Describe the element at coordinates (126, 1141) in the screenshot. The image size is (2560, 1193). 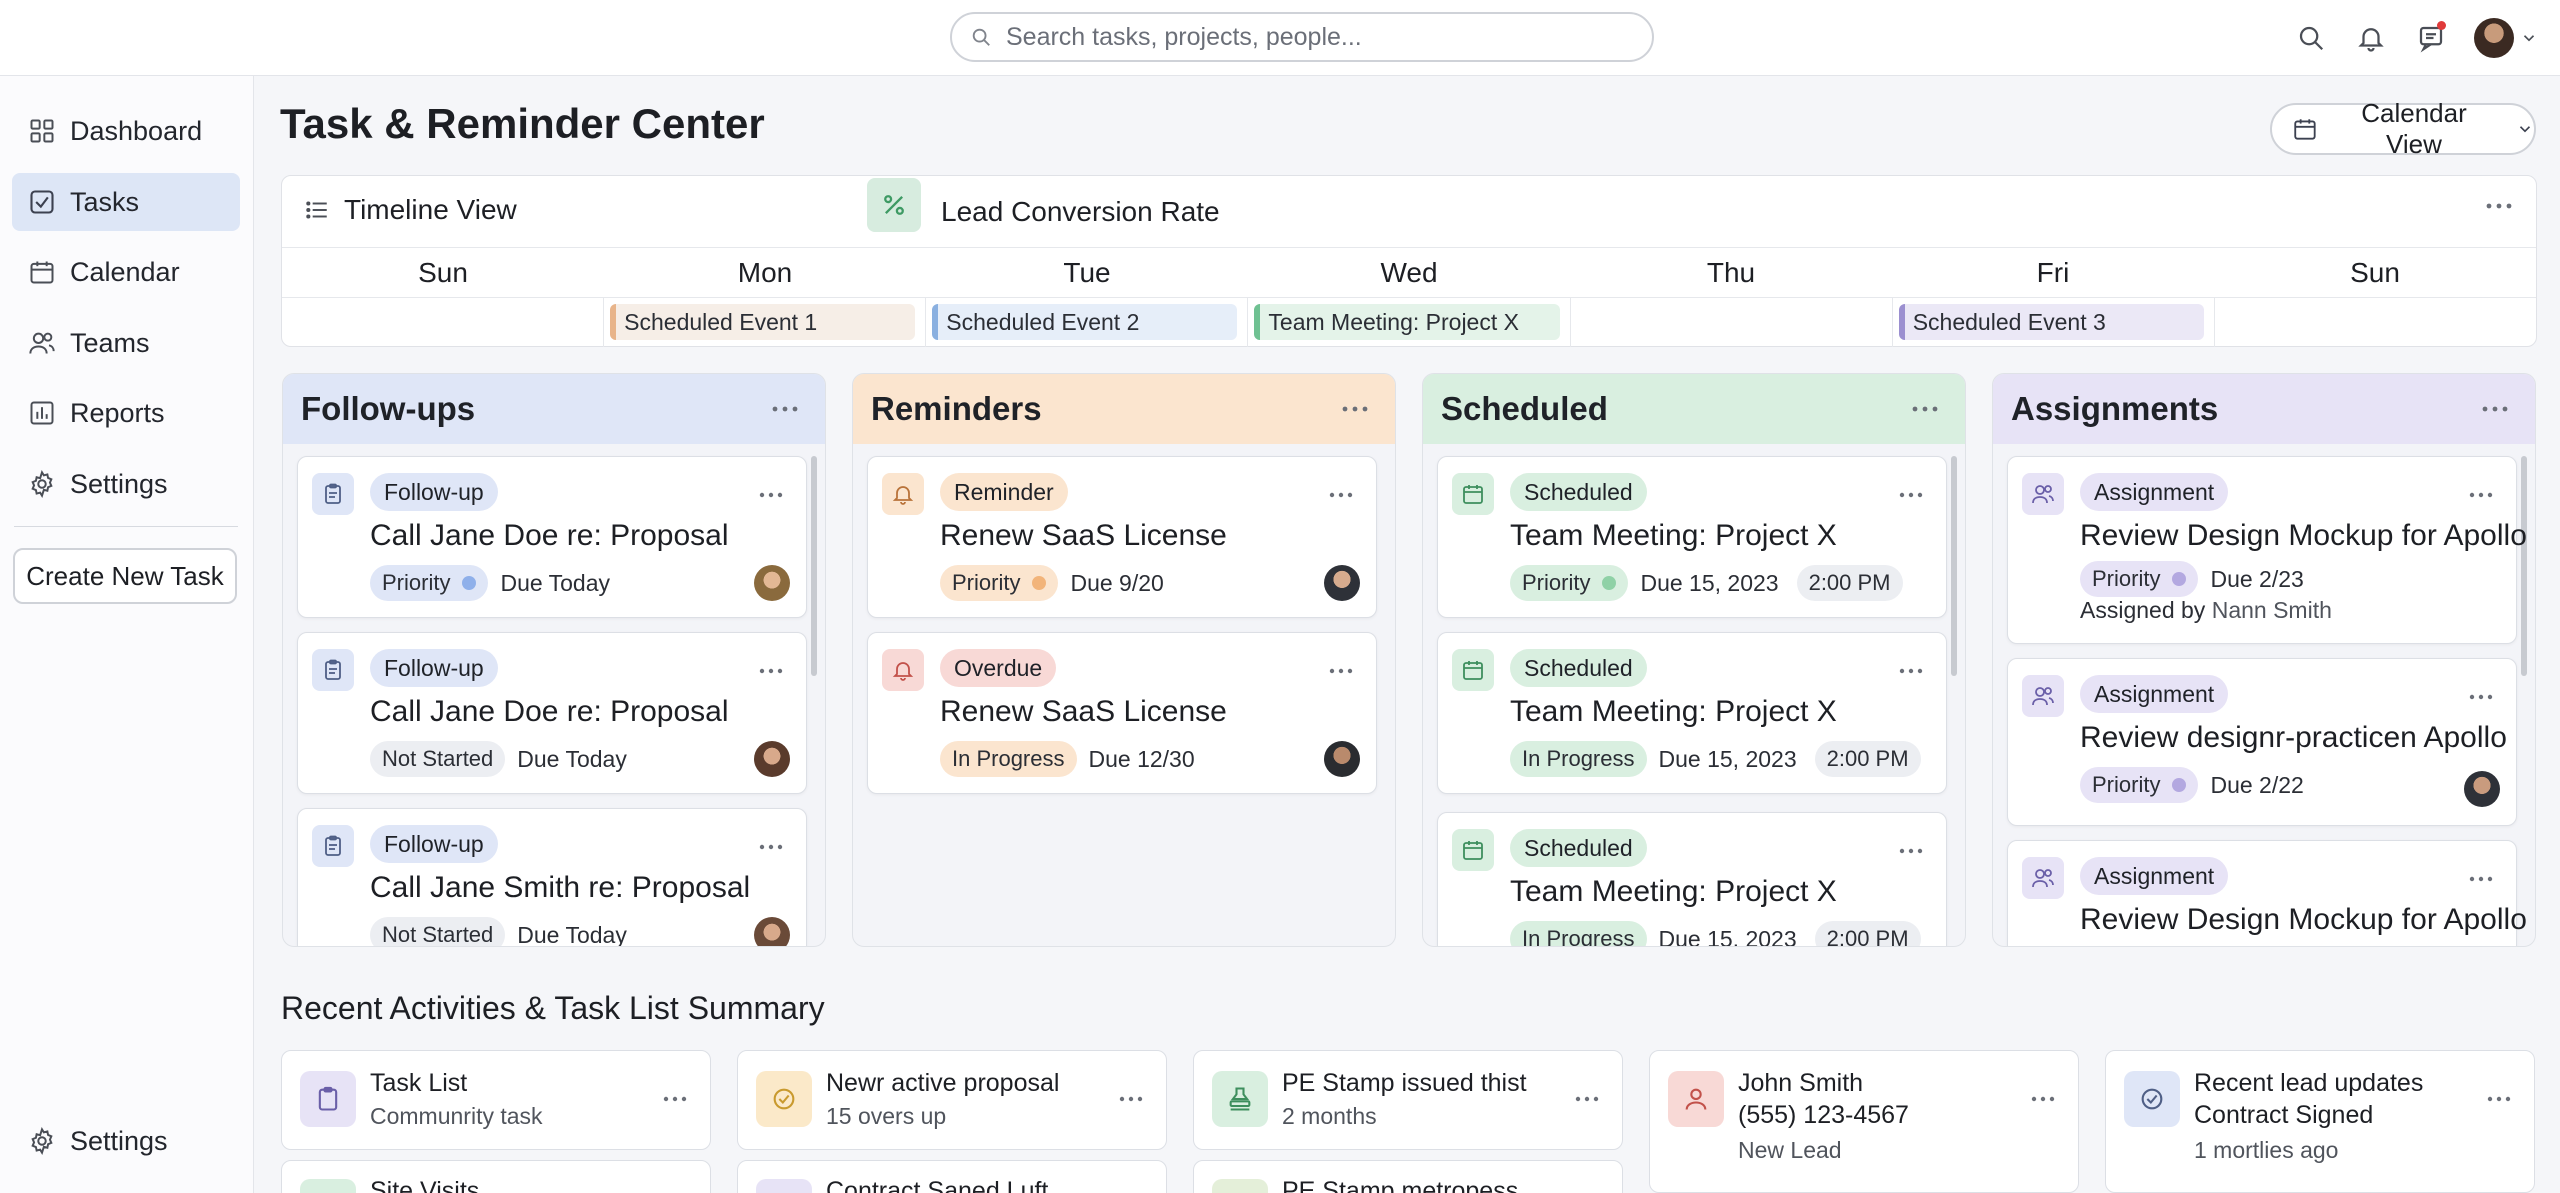
I see `sidebar-bottom-settings: Settings` at that location.